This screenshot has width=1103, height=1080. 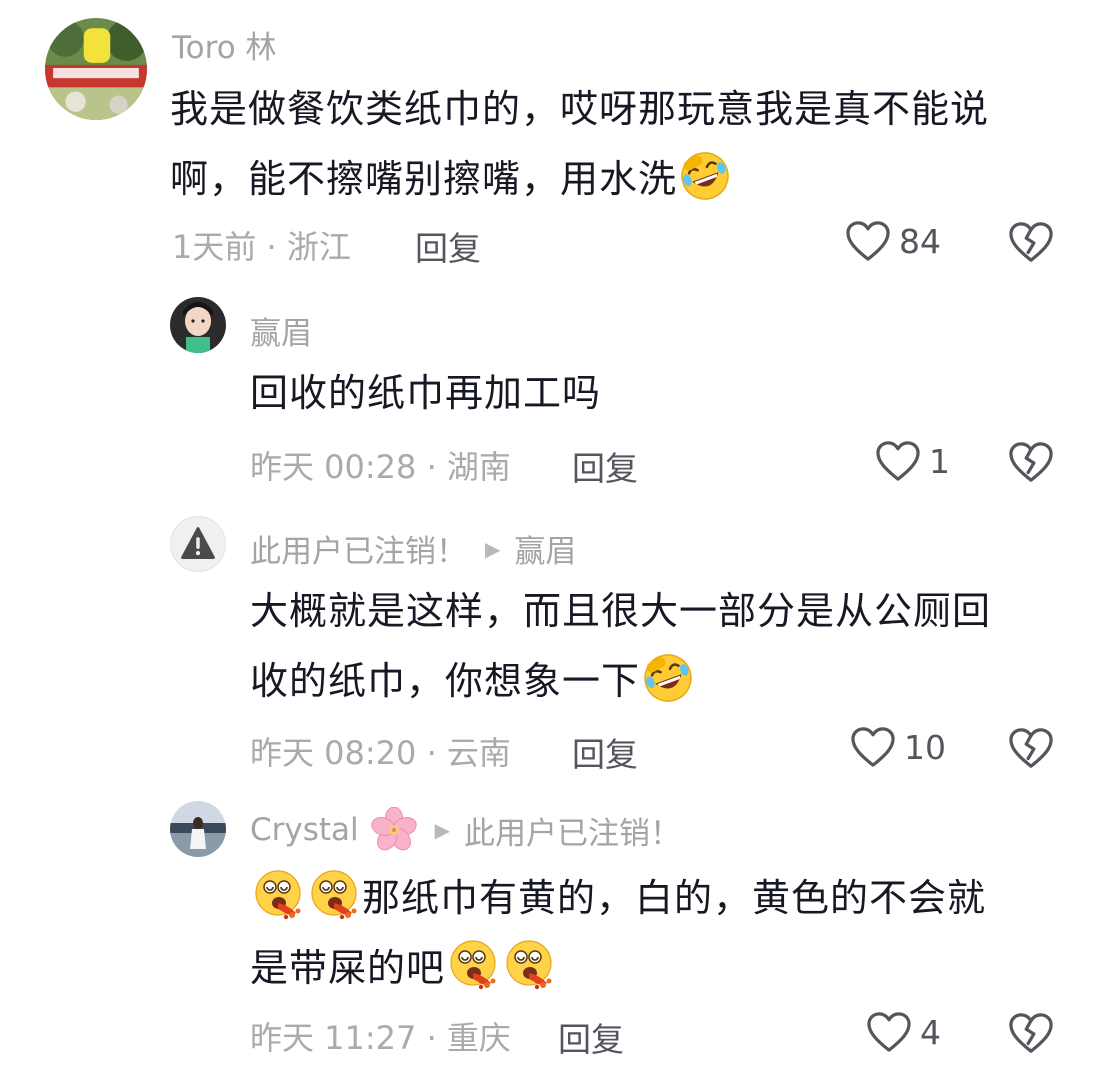 I want to click on like-count: 4, so click(x=930, y=1032).